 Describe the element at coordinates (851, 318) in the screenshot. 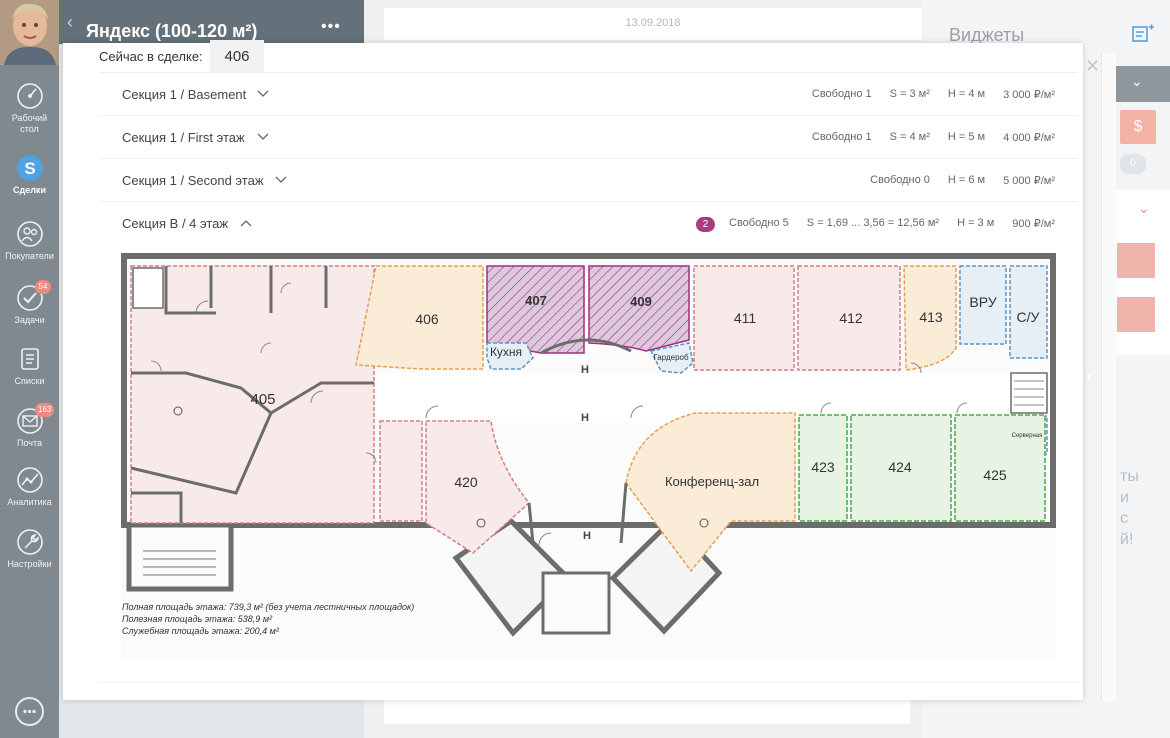

I see `room-412: 412` at that location.